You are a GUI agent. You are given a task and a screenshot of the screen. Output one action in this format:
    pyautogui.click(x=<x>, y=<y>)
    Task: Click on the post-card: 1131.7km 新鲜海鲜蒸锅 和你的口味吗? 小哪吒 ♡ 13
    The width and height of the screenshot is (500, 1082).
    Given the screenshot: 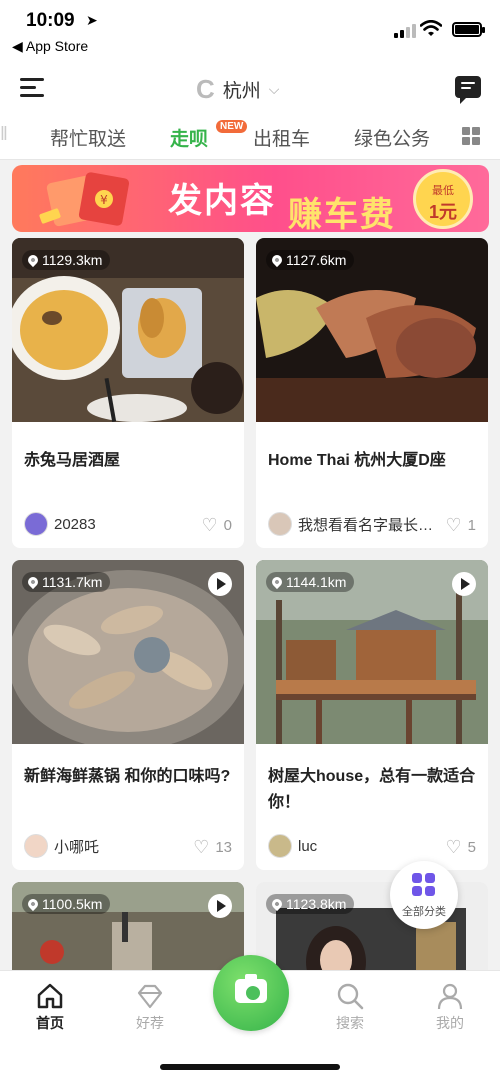 What is the action you would take?
    pyautogui.click(x=128, y=715)
    